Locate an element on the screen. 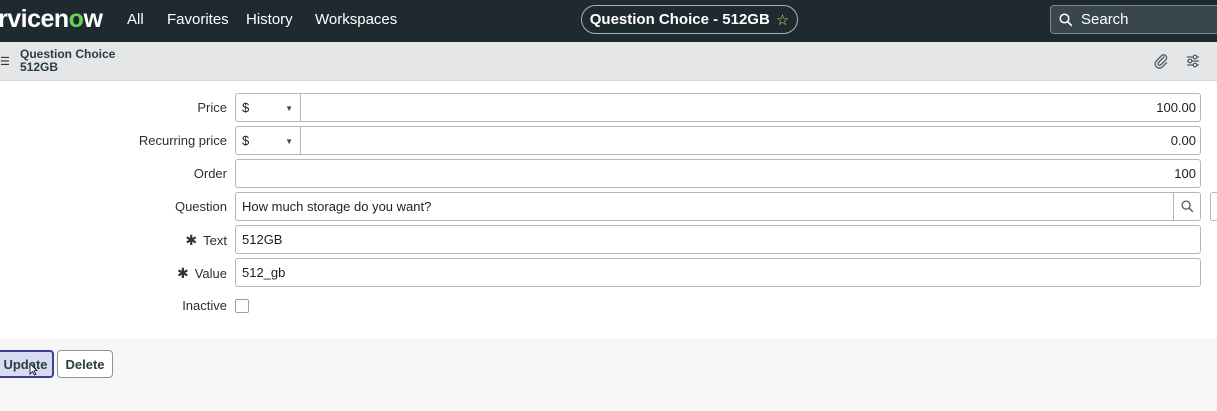 This screenshot has height=411, width=1217. form-title: Question Choice 512GB is located at coordinates (67, 61).